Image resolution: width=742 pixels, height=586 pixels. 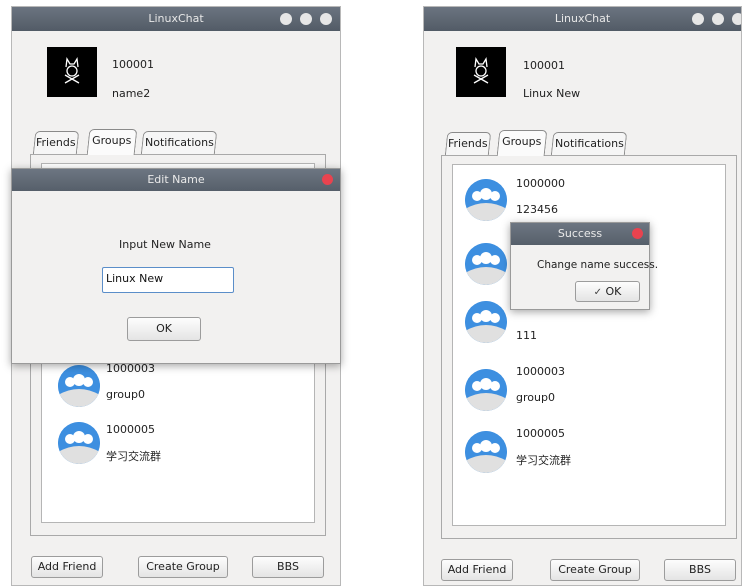 I want to click on dialog-title: Edit Name, so click(x=176, y=179).